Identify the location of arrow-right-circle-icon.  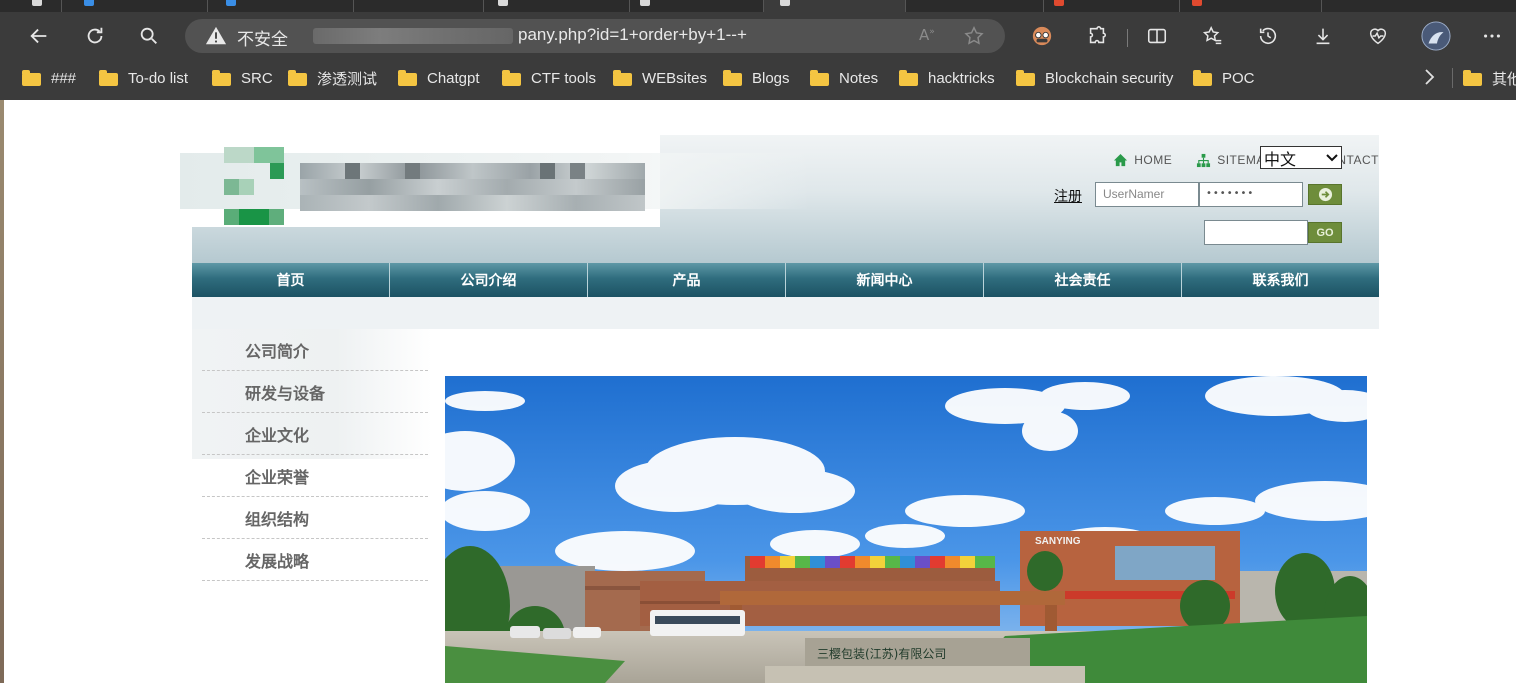
(1325, 194).